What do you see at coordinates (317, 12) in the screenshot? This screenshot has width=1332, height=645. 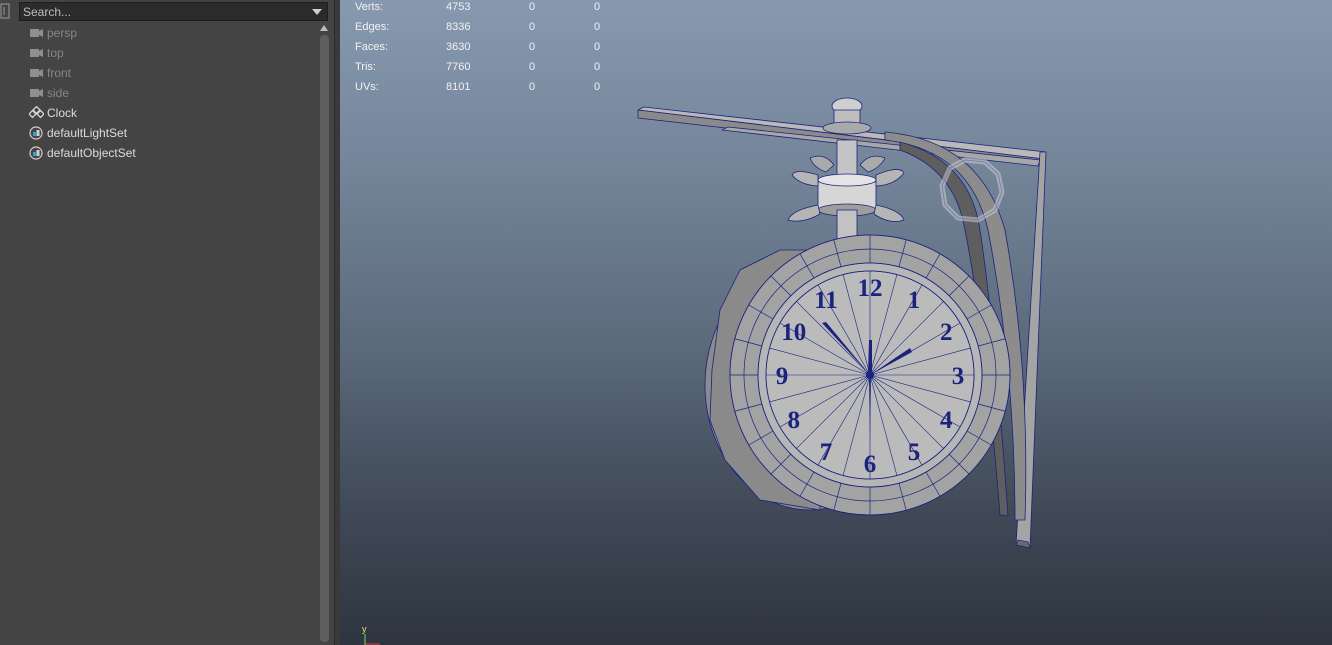 I see `search-dropdown-icon` at bounding box center [317, 12].